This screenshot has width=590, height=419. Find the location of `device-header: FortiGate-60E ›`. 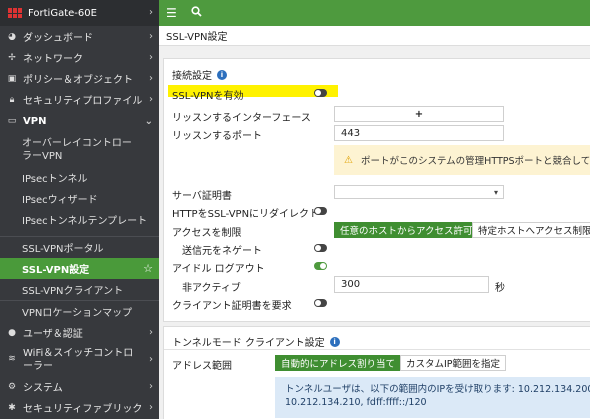

device-header: FortiGate-60E › is located at coordinates (79, 13).